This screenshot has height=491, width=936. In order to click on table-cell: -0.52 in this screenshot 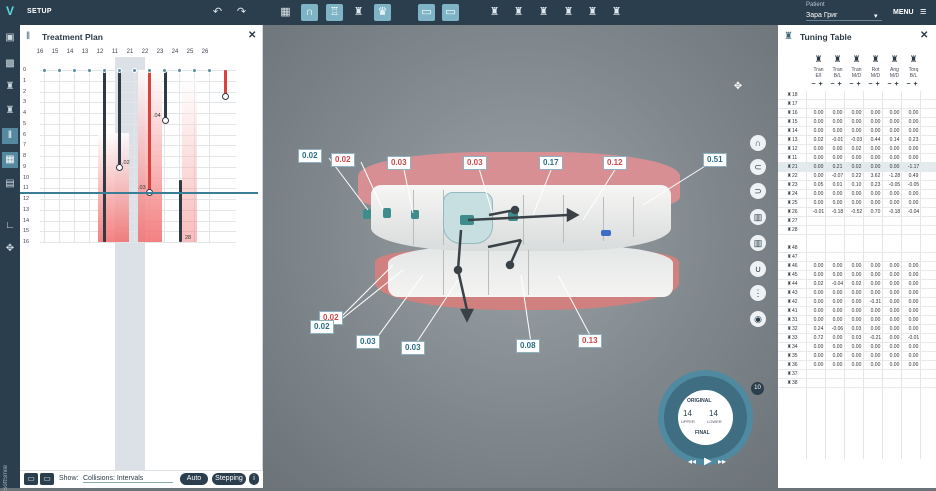, I will do `click(856, 212)`.